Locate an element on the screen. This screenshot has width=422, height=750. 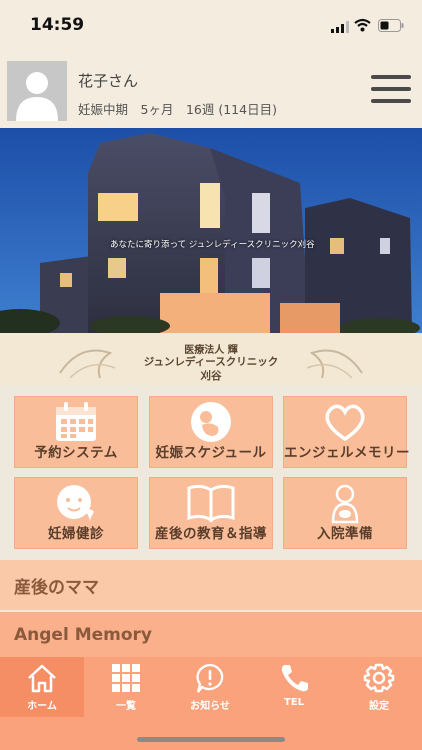
tile-hospital-preparation: 入院準備 is located at coordinates (345, 513).